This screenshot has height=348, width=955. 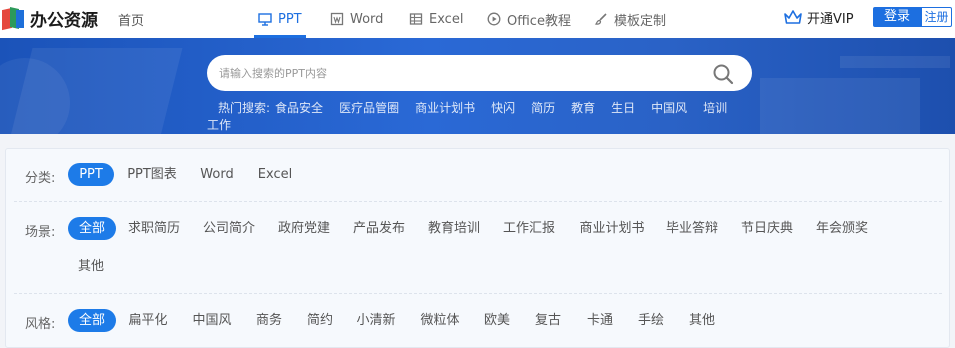 What do you see at coordinates (440, 320) in the screenshot?
I see `filter-option: 微粒体` at bounding box center [440, 320].